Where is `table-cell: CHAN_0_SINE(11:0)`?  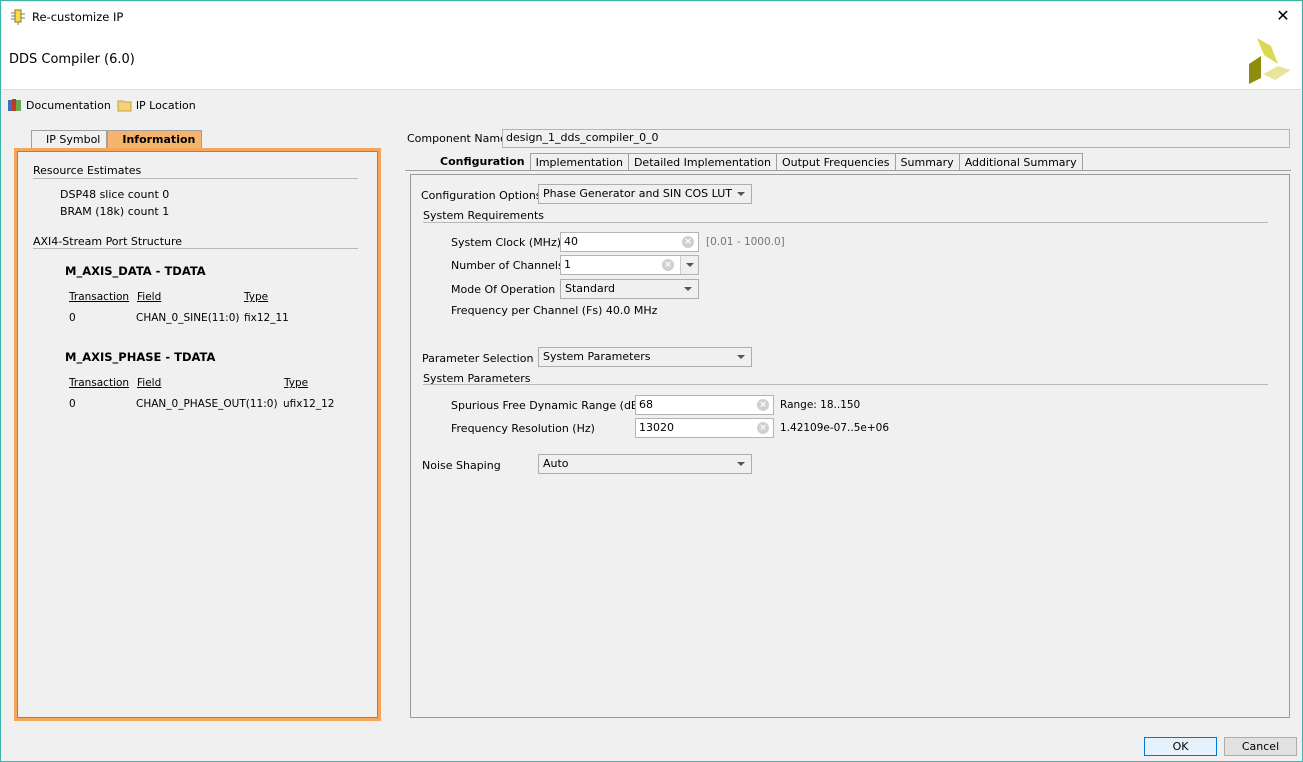 table-cell: CHAN_0_SINE(11:0) is located at coordinates (188, 318).